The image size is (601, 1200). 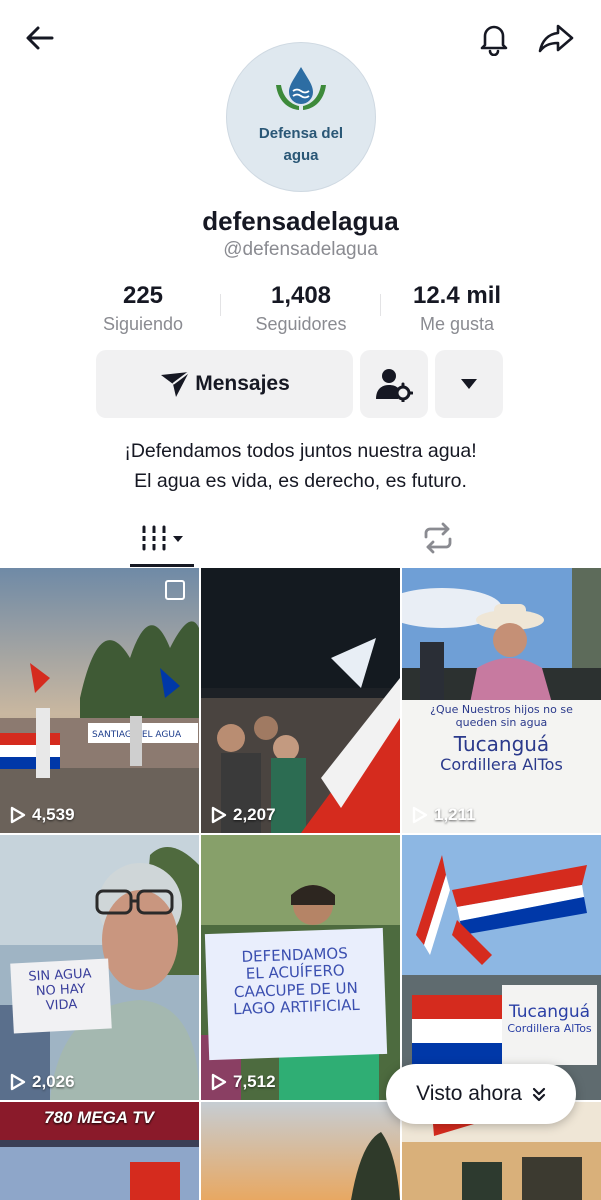 I want to click on pinned-indicator, so click(x=175, y=590).